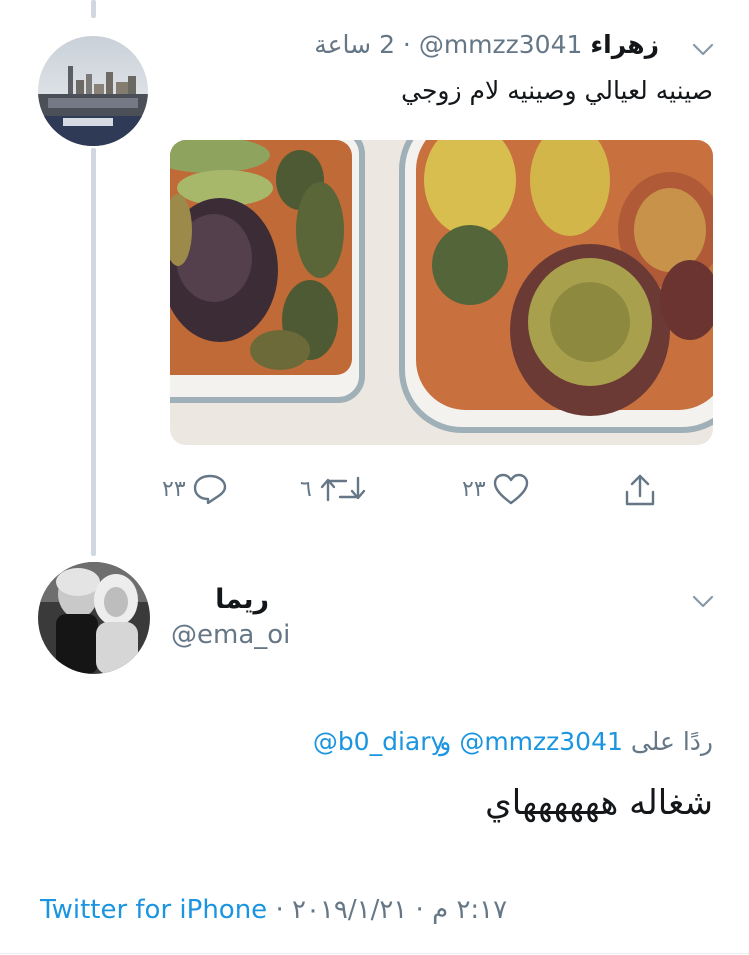 Image resolution: width=749 pixels, height=955 pixels. I want to click on tweet-actions: ٢٣ ٦ ٢٣, so click(374, 492).